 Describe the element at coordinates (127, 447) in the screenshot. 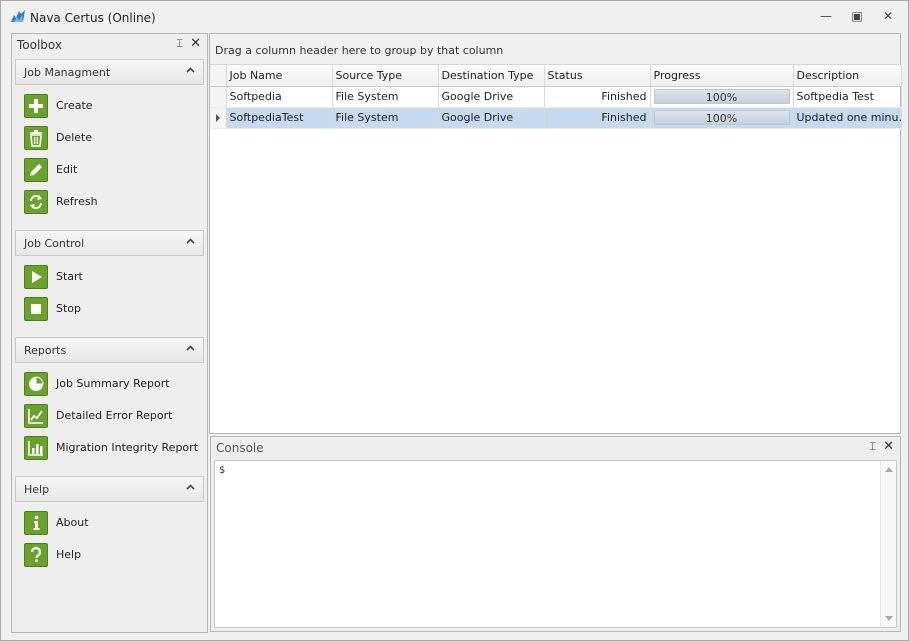

I see `migration-integrity-report-label: Migration Integrity Report` at that location.